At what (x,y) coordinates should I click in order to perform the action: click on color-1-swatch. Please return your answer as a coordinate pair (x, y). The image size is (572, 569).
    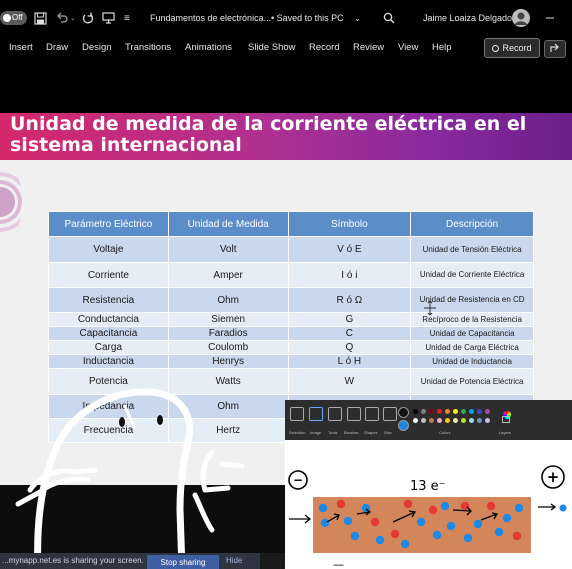
    Looking at the image, I should click on (403, 412).